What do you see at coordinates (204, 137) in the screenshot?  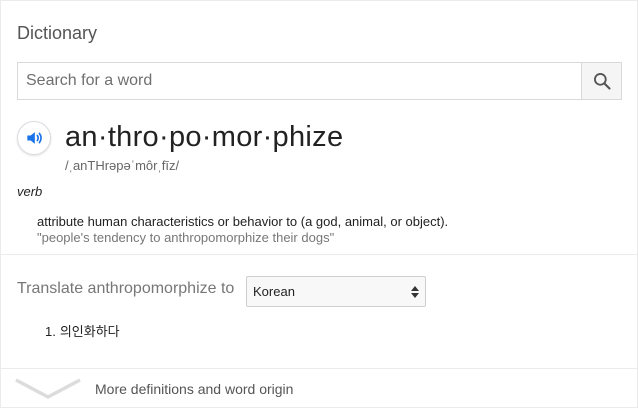 I see `headword: an·thro·po·mor·phize` at bounding box center [204, 137].